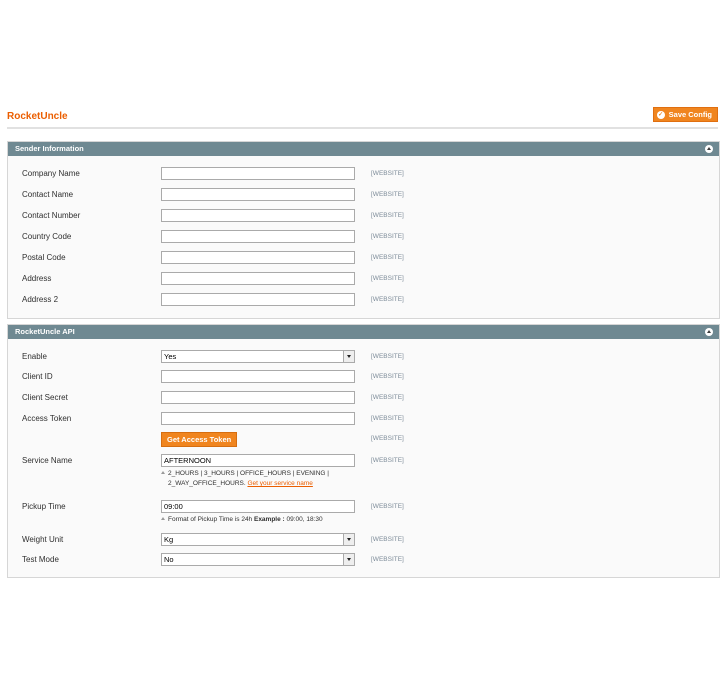  Describe the element at coordinates (258, 299) in the screenshot. I see `address2-input` at that location.